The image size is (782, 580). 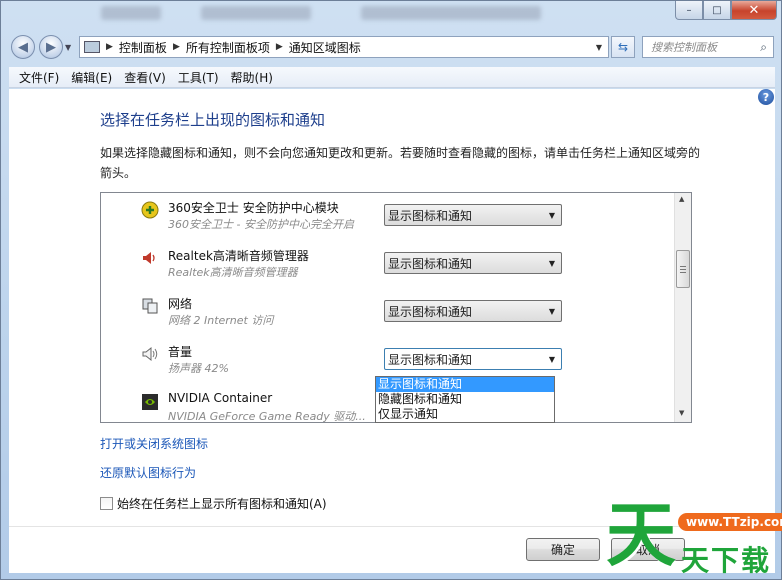 What do you see at coordinates (180, 304) in the screenshot?
I see `row-name: 网络` at bounding box center [180, 304].